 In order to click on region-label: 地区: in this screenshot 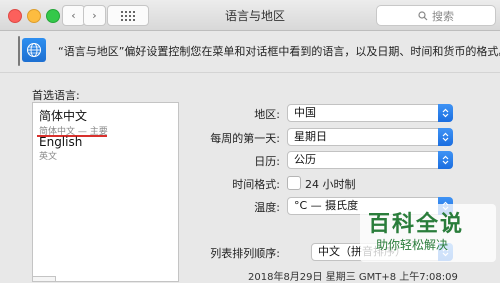, I will do `click(267, 114)`.